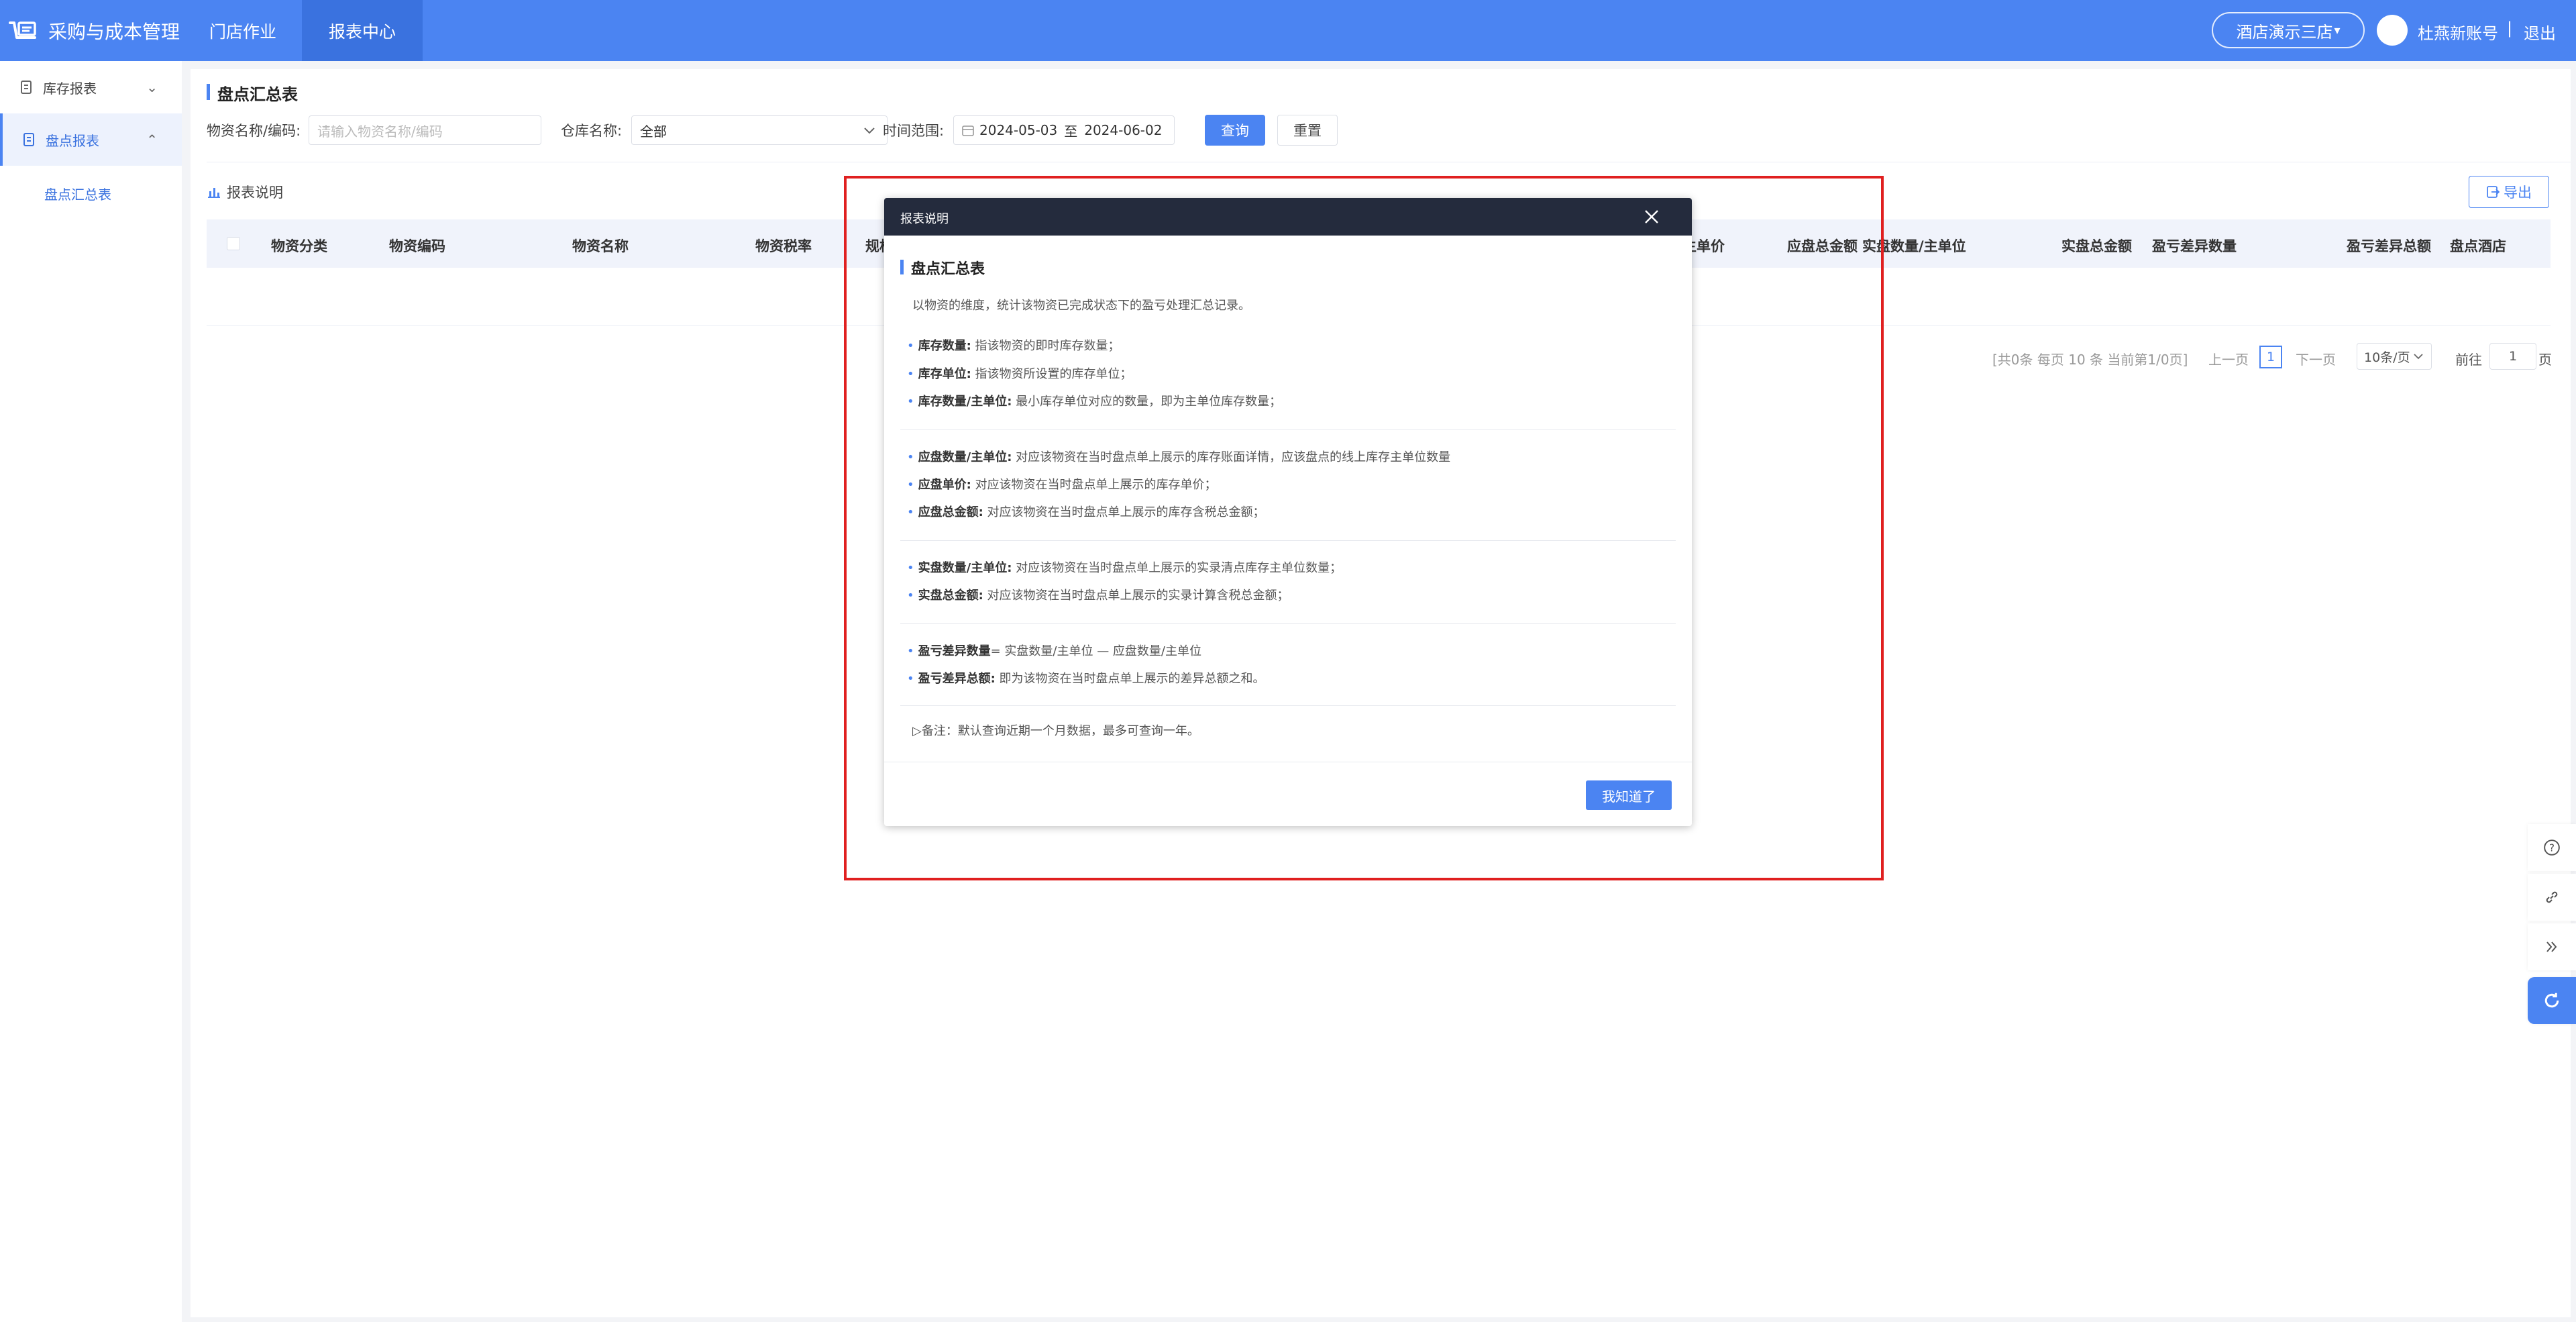  I want to click on collapse-icon, so click(2551, 947).